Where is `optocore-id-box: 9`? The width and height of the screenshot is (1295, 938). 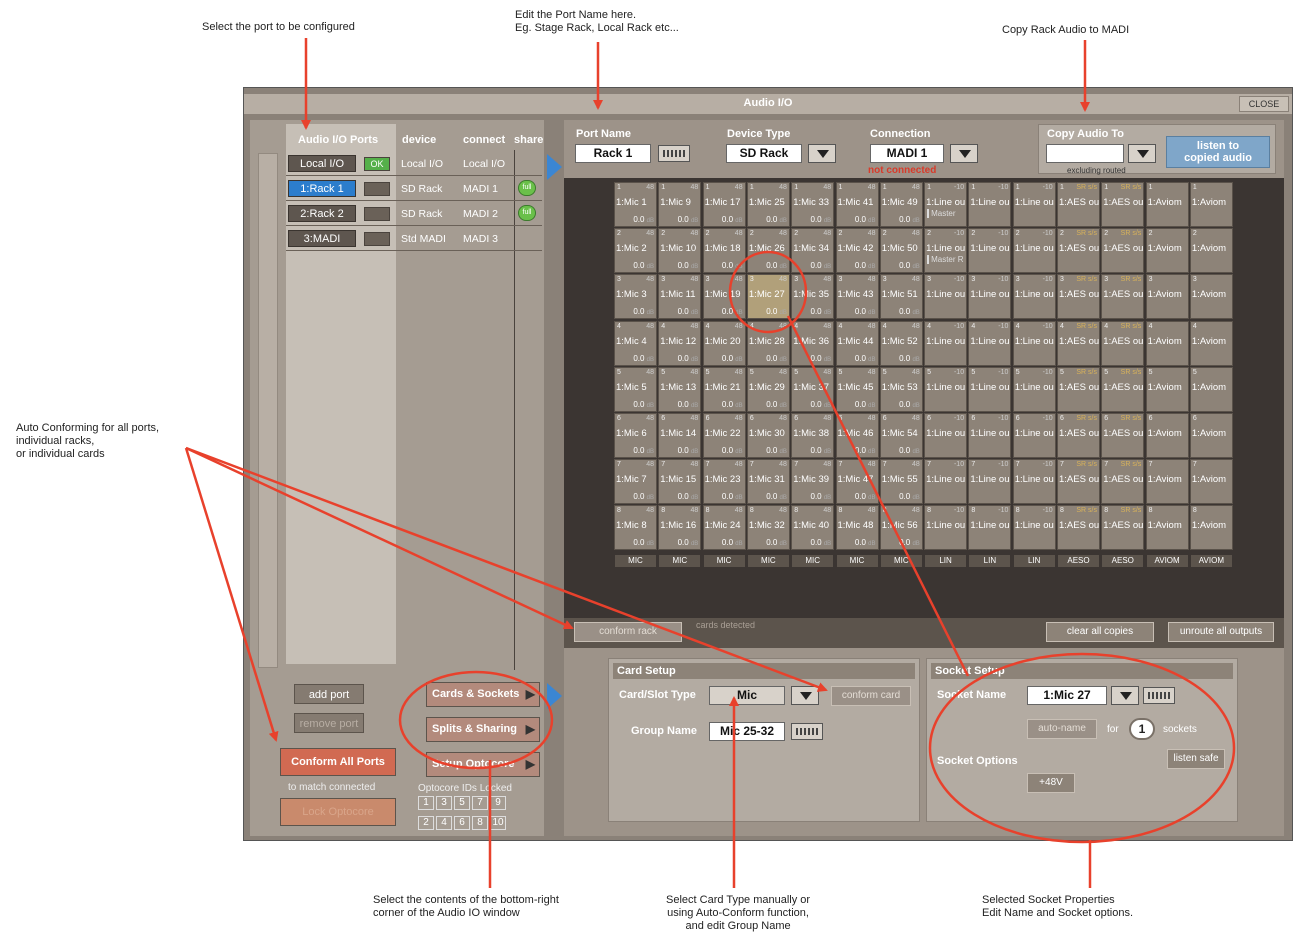
optocore-id-box: 9 is located at coordinates (498, 803).